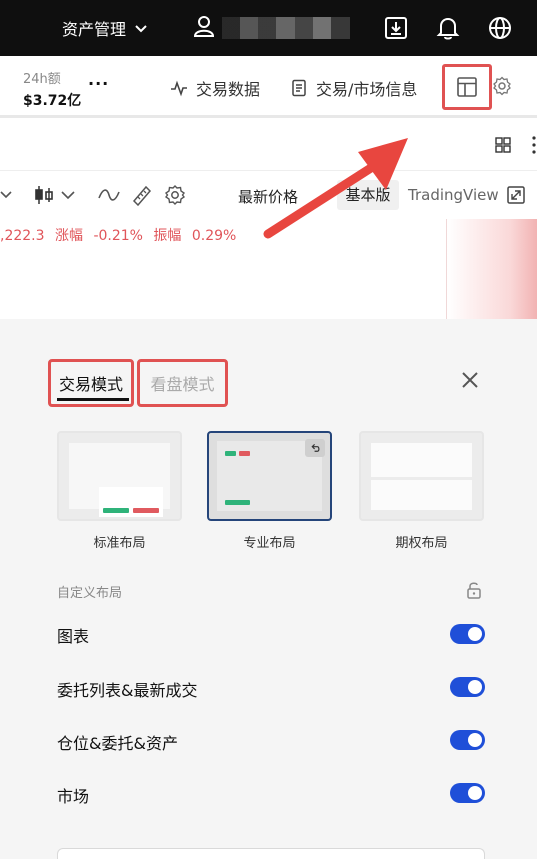 This screenshot has height=859, width=537. I want to click on masked-username, so click(286, 28).